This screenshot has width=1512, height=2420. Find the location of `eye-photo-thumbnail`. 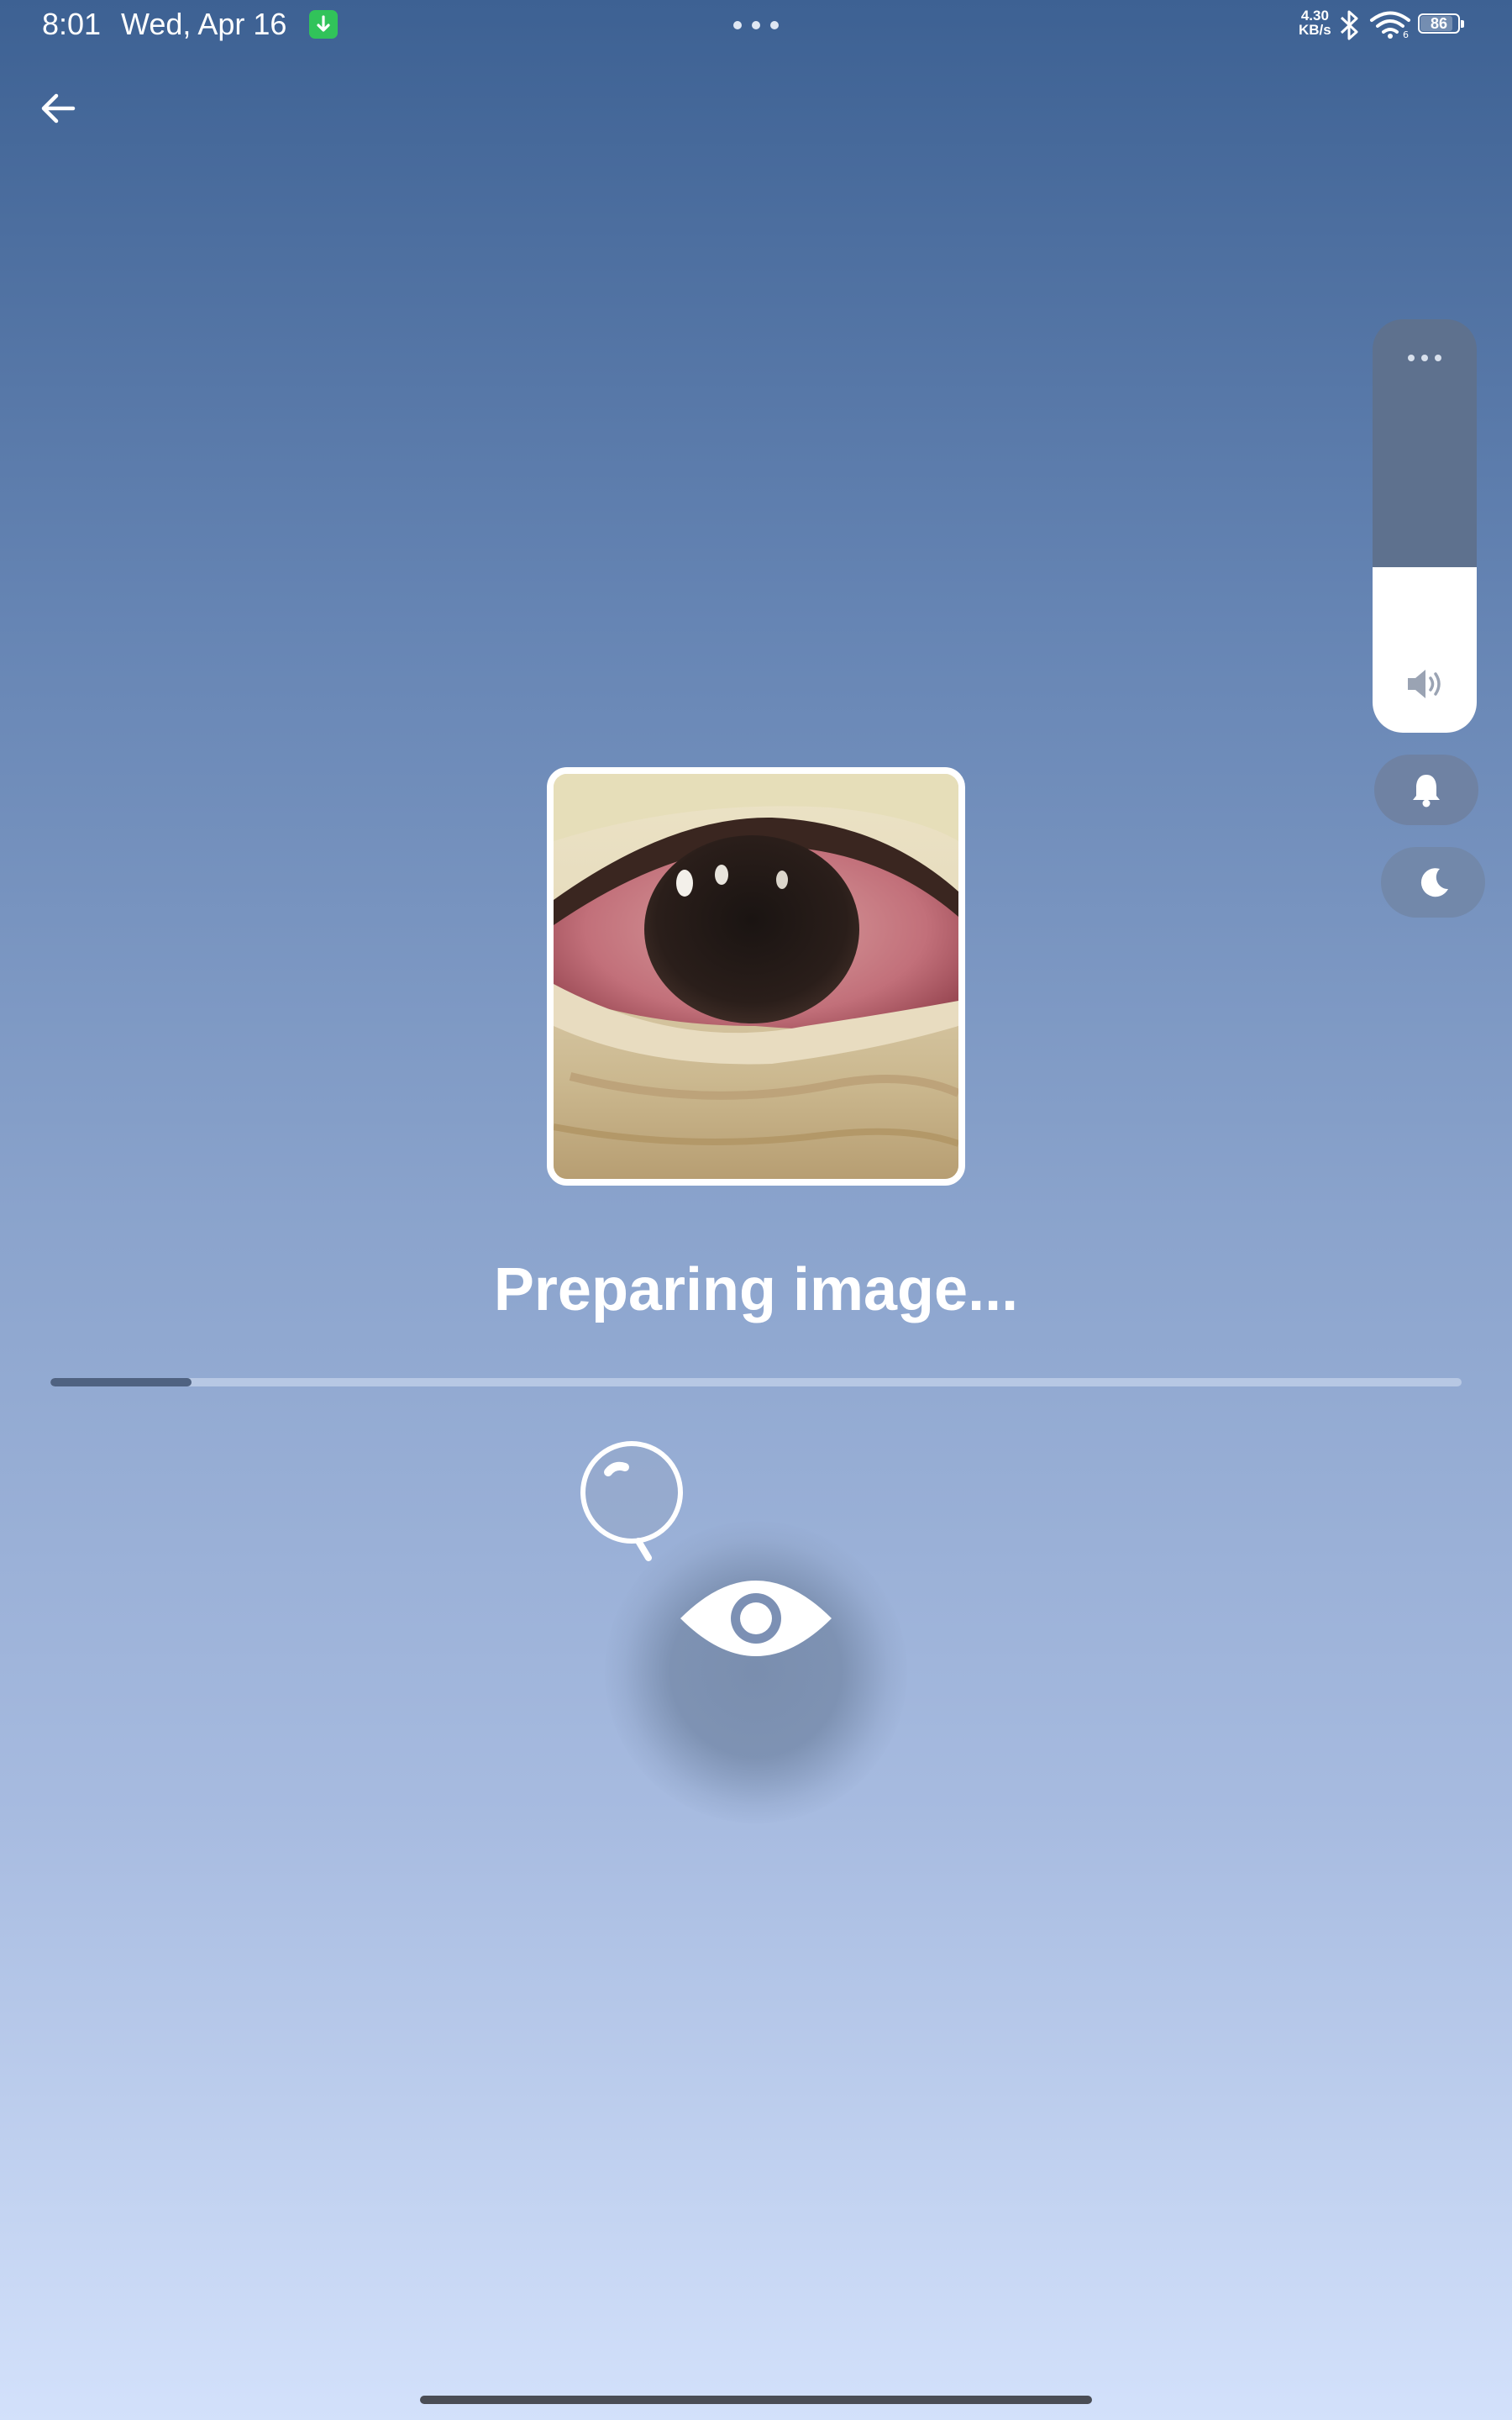

eye-photo-thumbnail is located at coordinates (756, 976).